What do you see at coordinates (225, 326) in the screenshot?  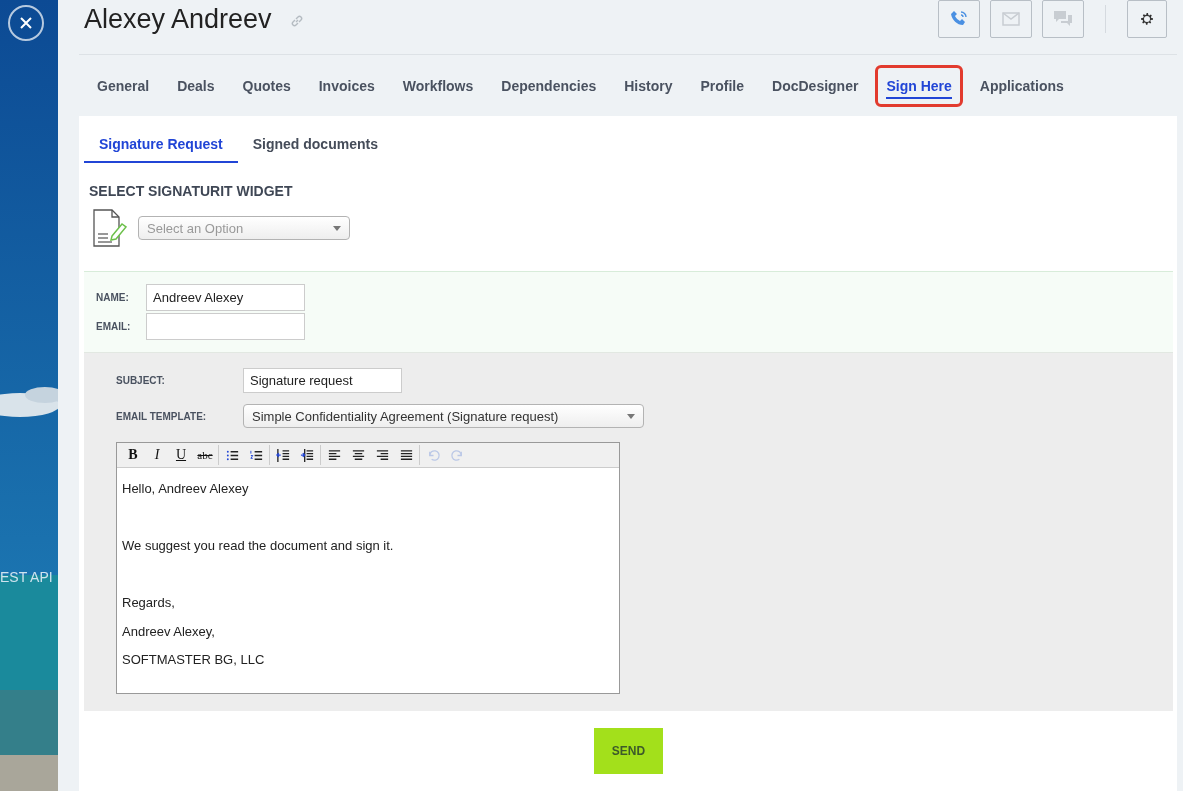 I see `email-field` at bounding box center [225, 326].